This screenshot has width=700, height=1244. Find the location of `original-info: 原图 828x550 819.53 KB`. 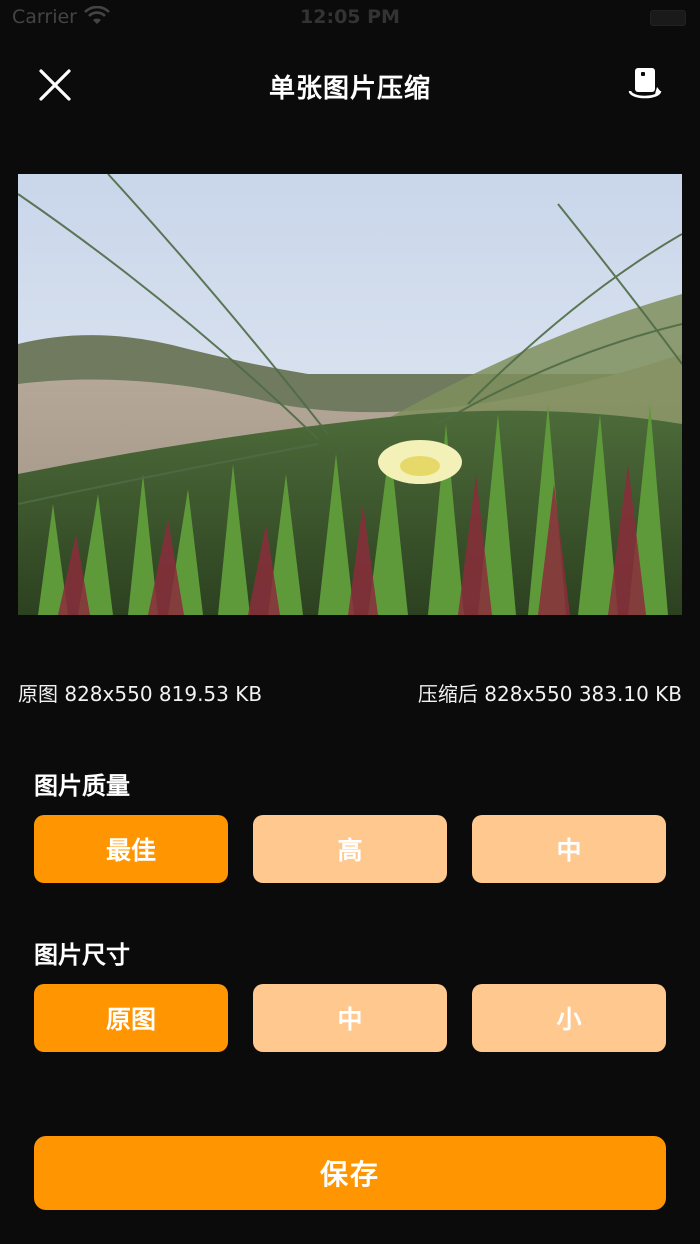

original-info: 原图 828x550 819.53 KB is located at coordinates (140, 694).